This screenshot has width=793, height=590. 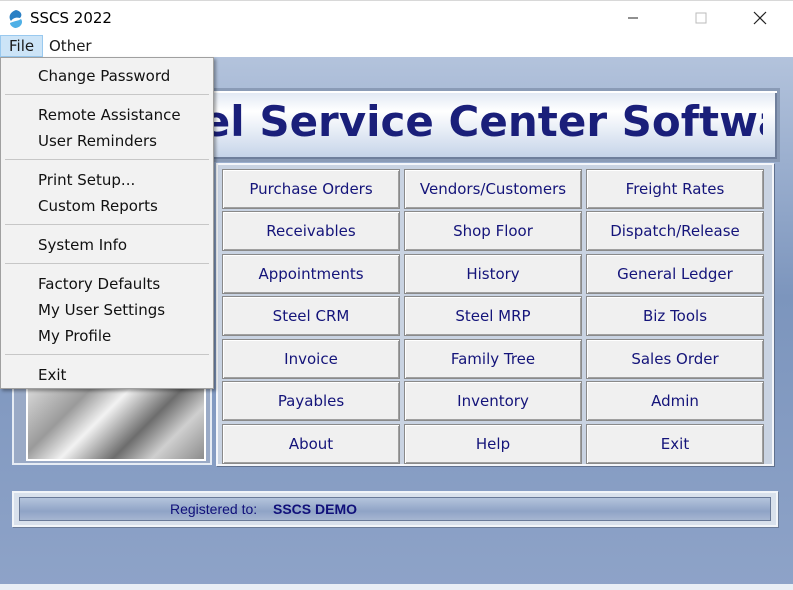 I want to click on menu-item-exit: Exit, so click(x=52, y=375).